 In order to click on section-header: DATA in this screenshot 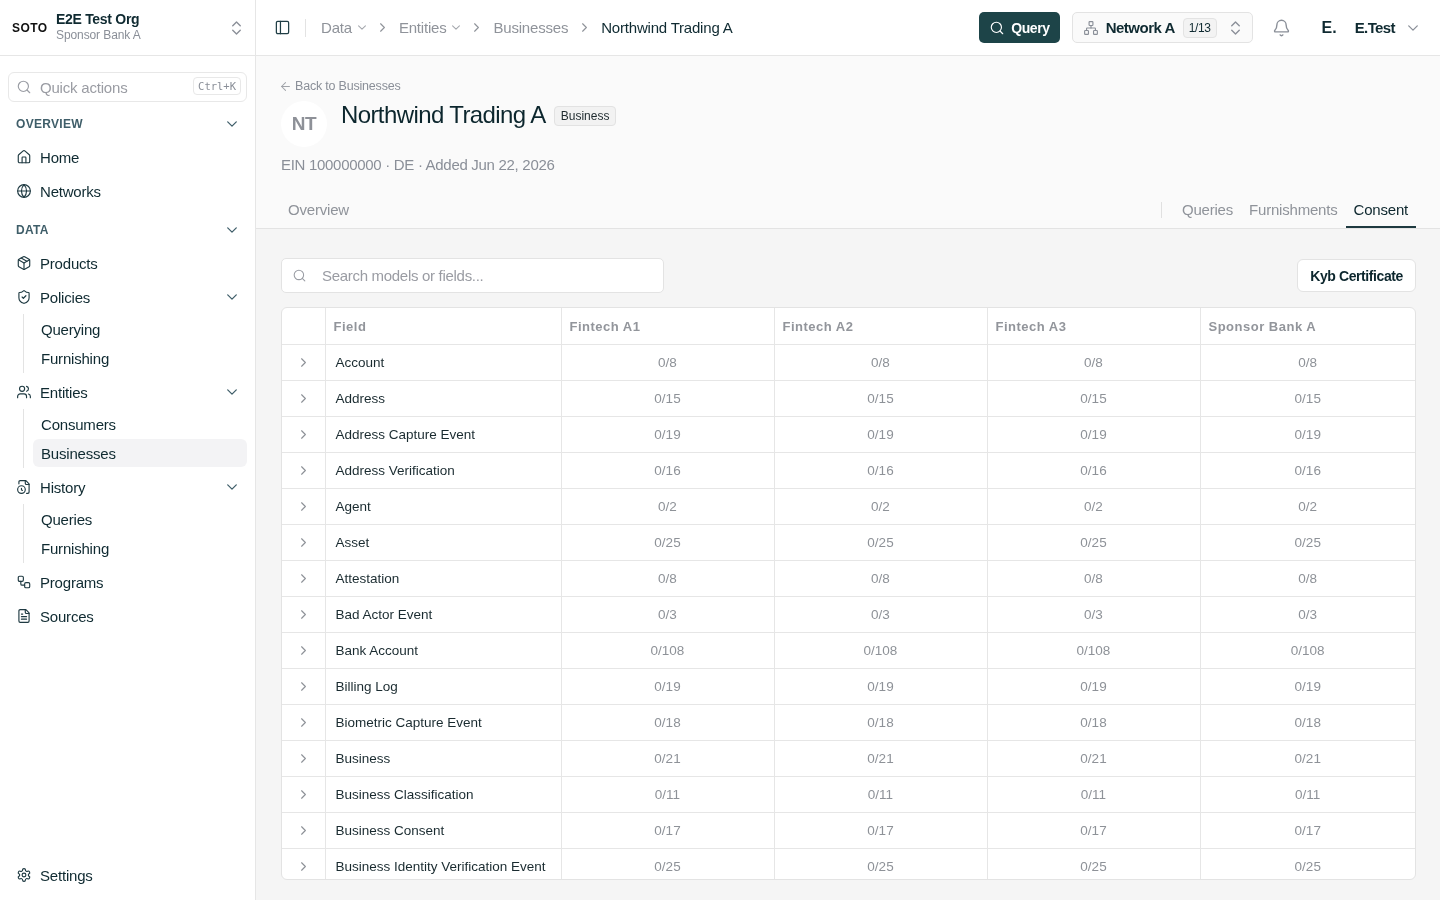, I will do `click(127, 230)`.